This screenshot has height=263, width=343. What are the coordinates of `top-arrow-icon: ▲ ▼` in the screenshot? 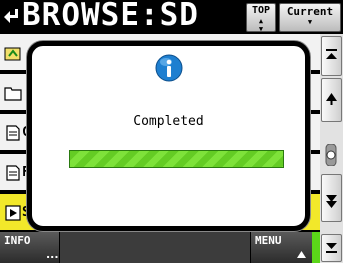 It's located at (261, 25).